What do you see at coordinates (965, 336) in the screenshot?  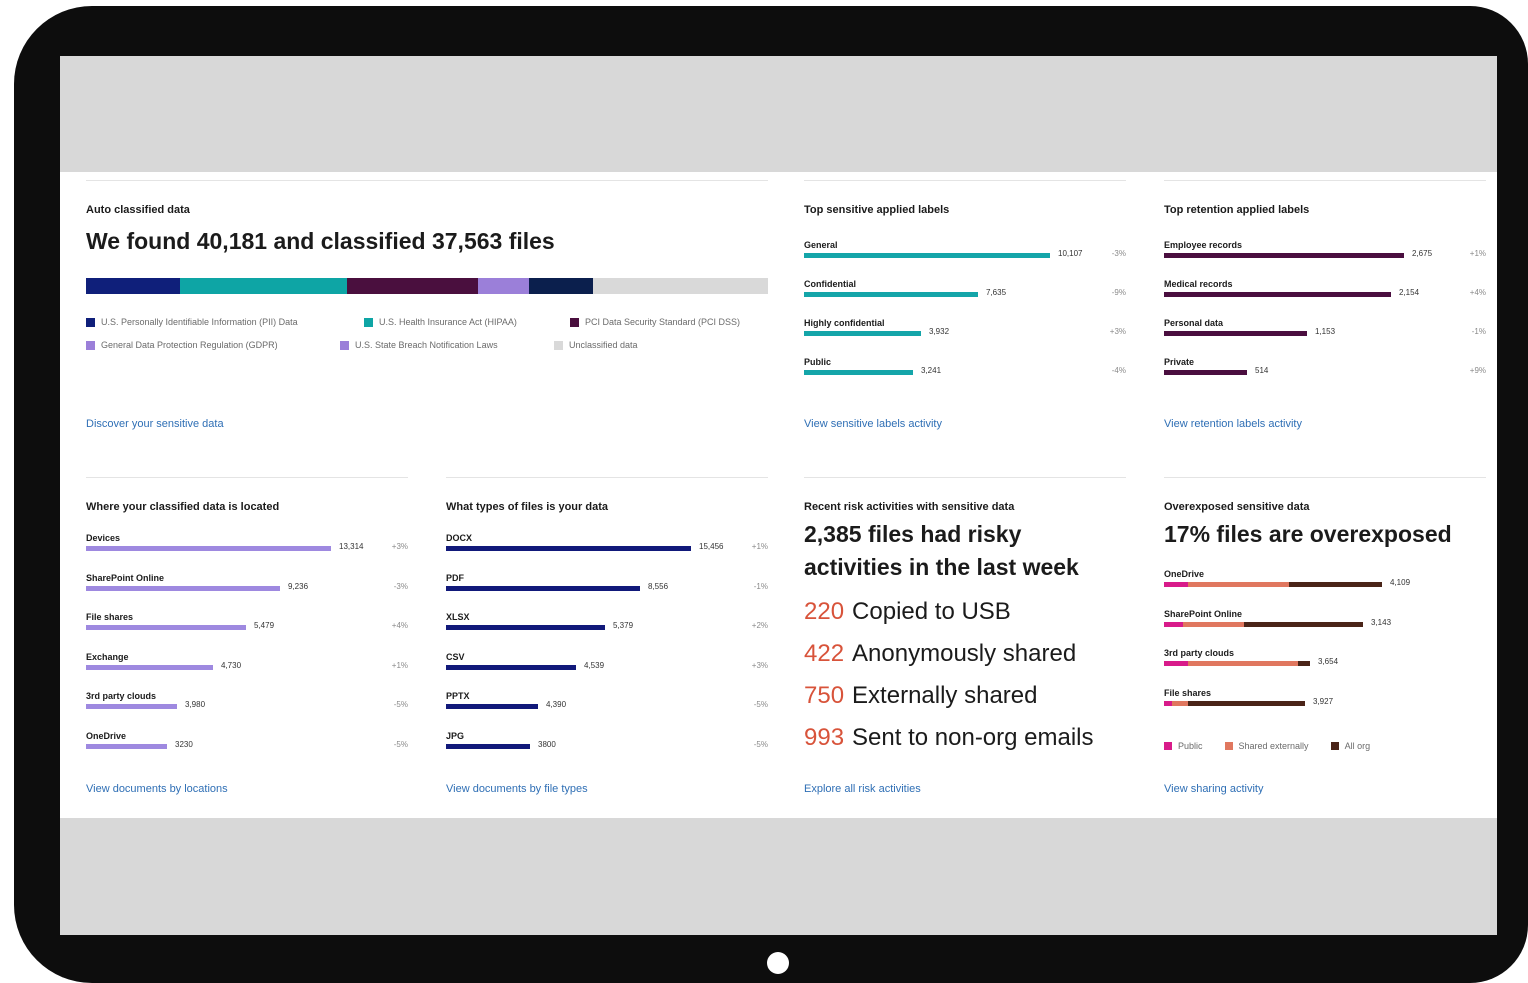 I see `bar-row: Highly confidential 3,932 +3%` at bounding box center [965, 336].